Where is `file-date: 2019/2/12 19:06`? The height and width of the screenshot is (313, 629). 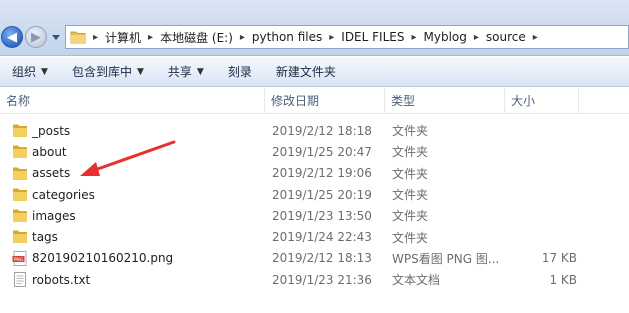 file-date: 2019/2/12 19:06 is located at coordinates (322, 173).